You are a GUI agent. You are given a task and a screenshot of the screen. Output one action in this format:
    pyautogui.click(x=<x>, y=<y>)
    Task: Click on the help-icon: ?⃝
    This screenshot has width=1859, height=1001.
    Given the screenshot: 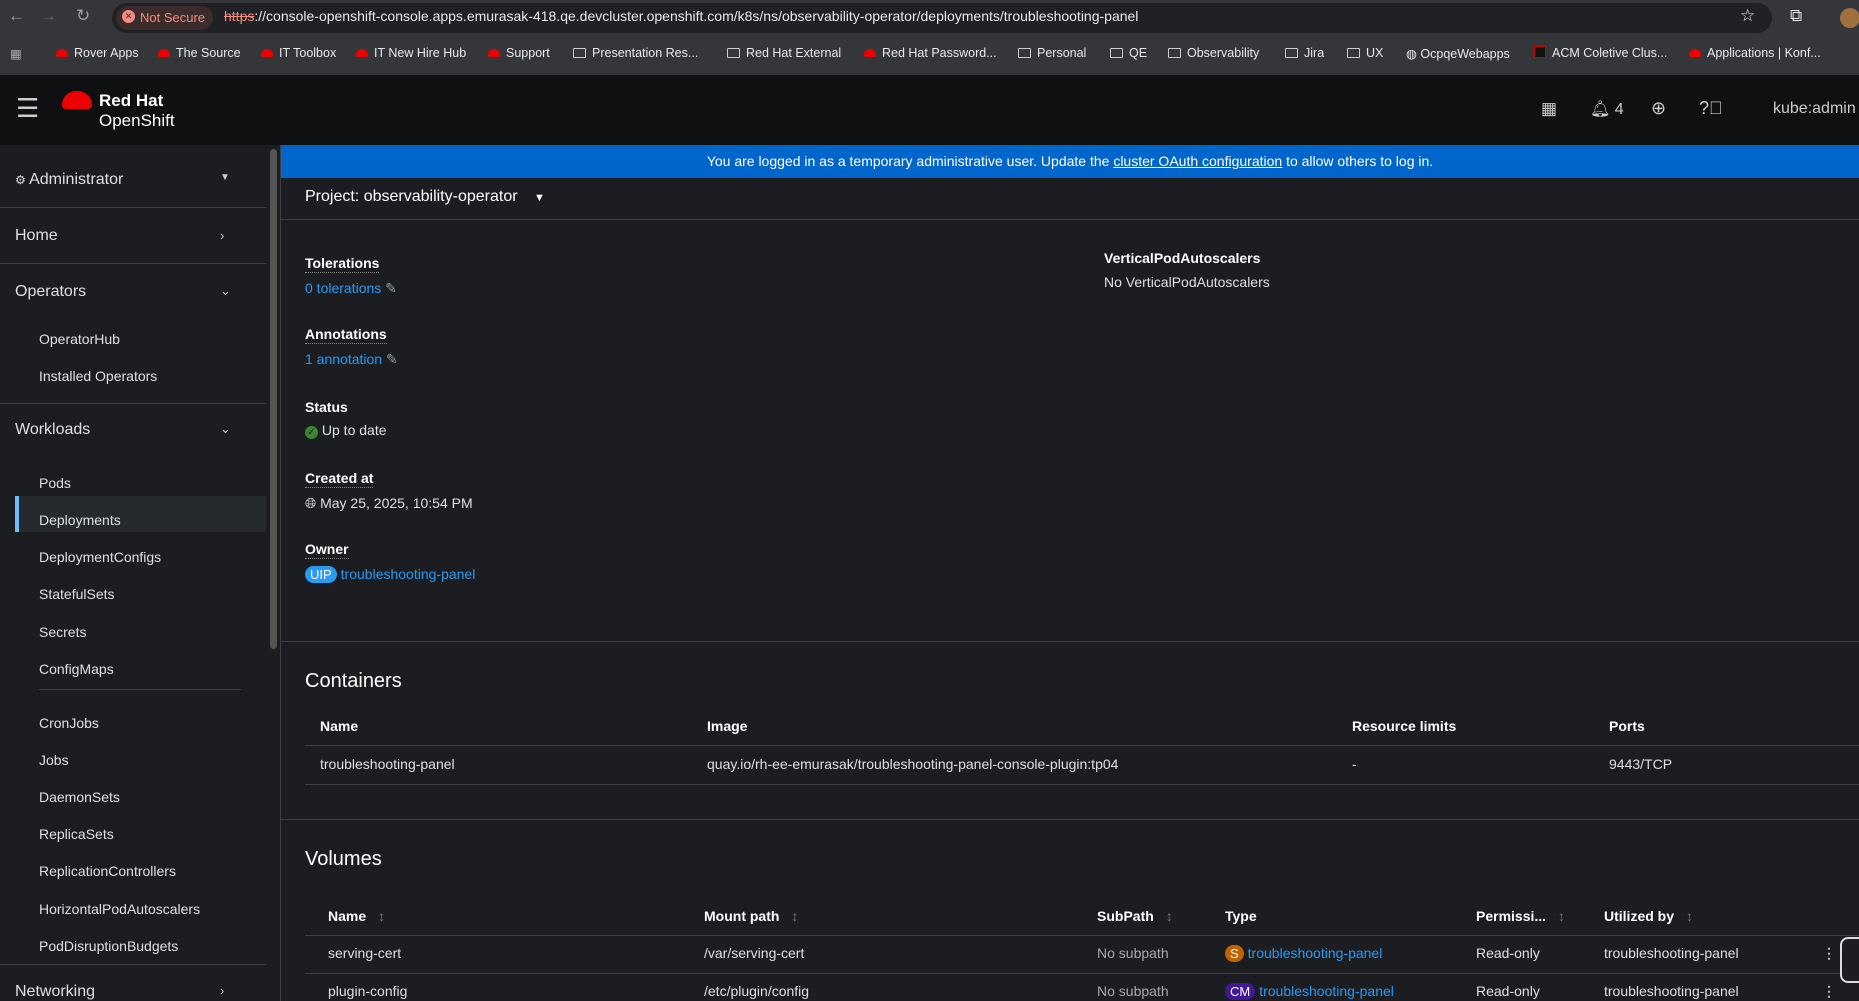 What is the action you would take?
    pyautogui.click(x=1711, y=108)
    